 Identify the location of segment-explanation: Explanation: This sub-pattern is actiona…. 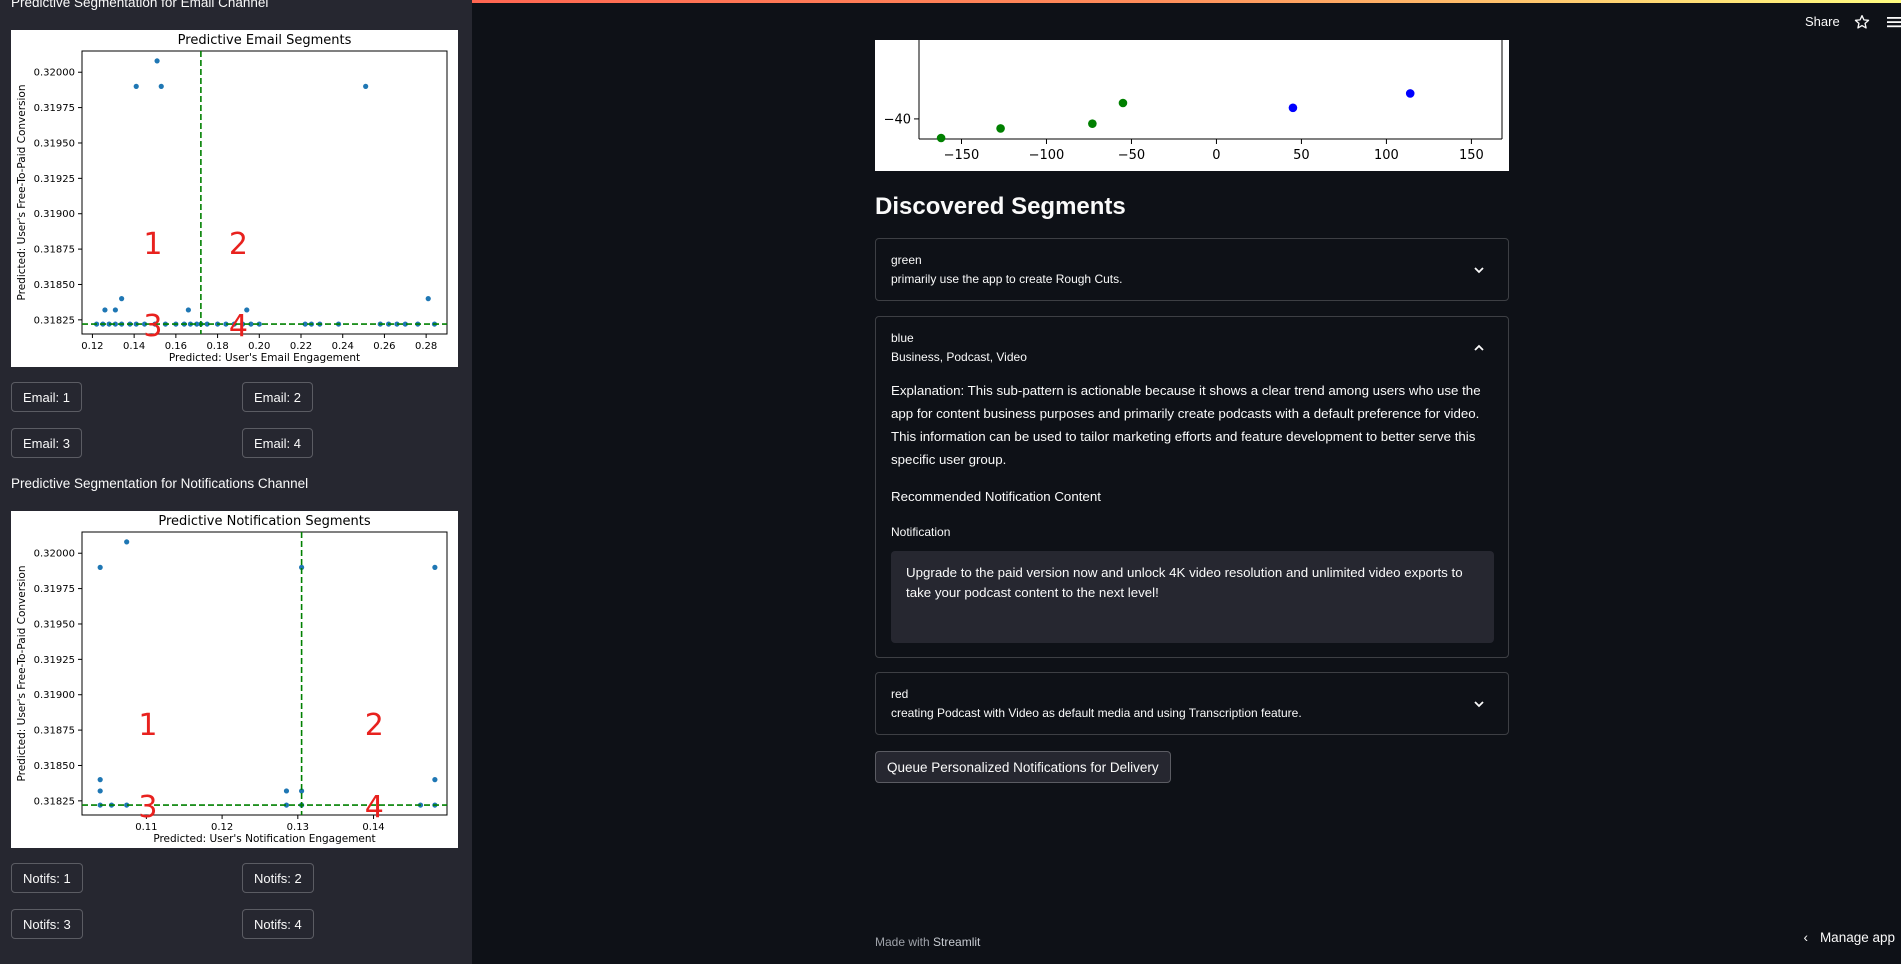
(1186, 425).